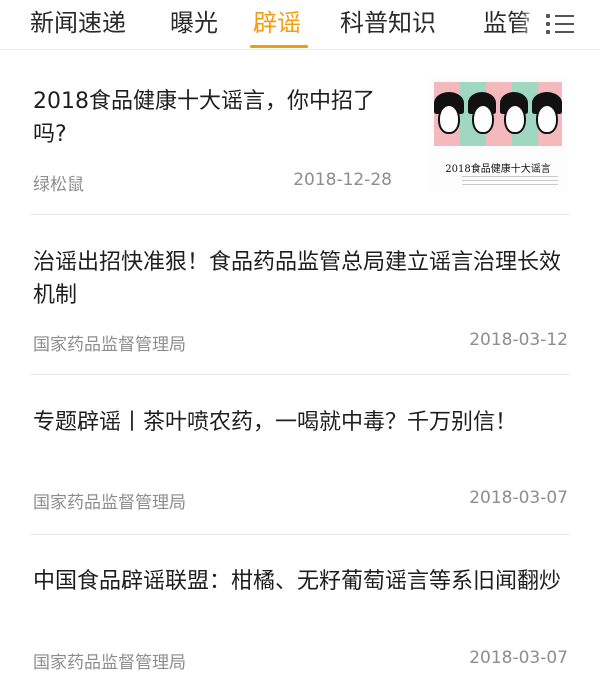 This screenshot has height=690, width=600. I want to click on article-title: 专题辟谣丨茶叶喷农药，一喝就中毒？千万别信！, so click(275, 422).